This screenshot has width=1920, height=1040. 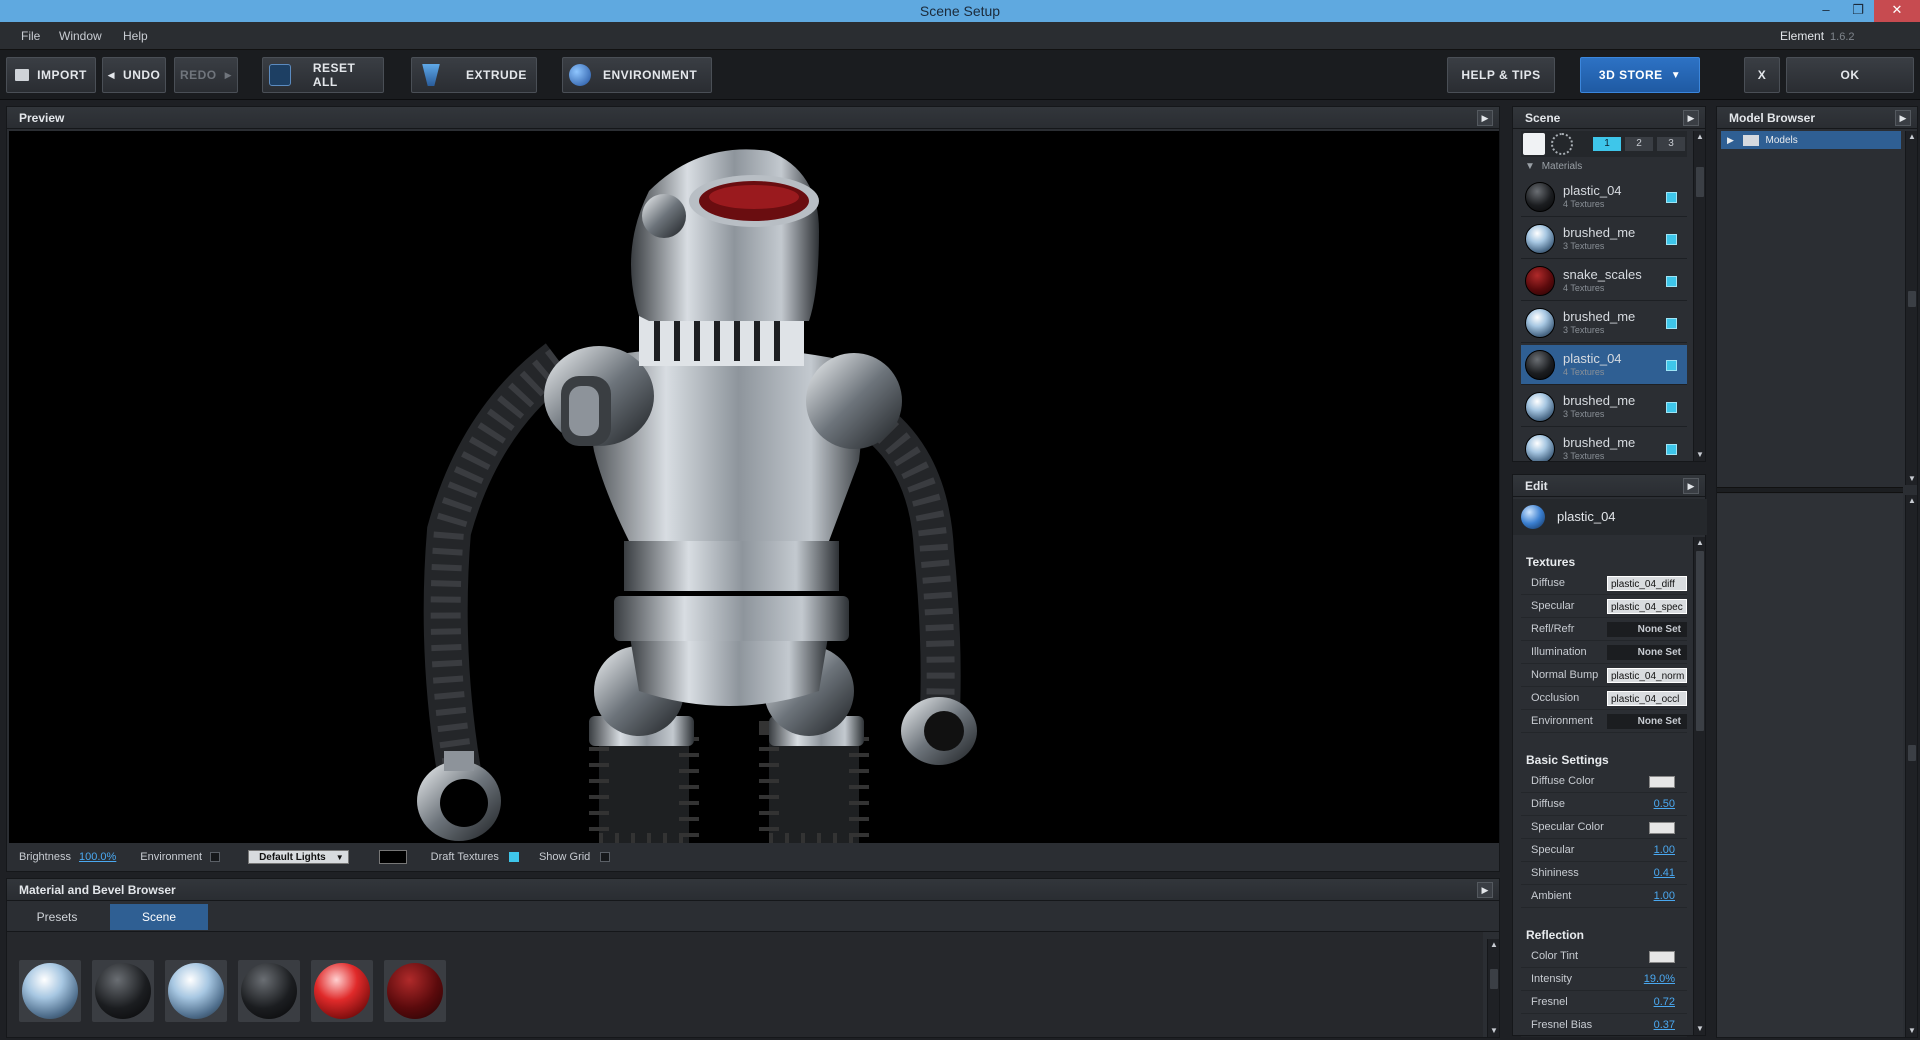 I want to click on close-icon: ✕, so click(x=1897, y=11).